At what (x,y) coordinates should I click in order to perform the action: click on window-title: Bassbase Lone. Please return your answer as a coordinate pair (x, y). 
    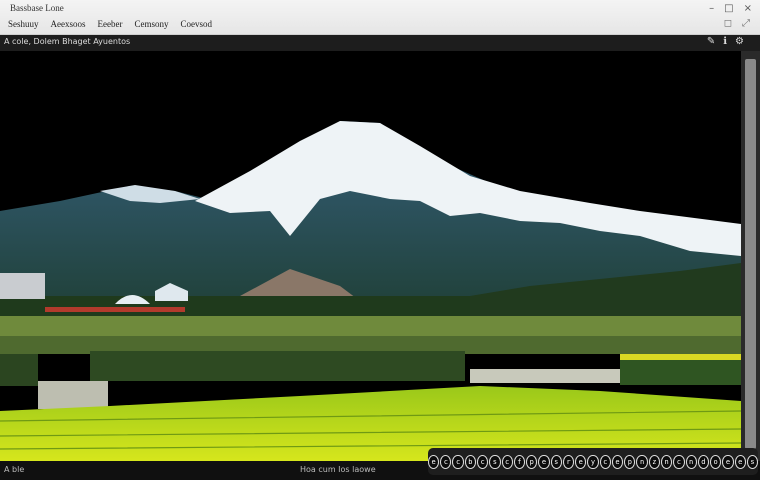
    Looking at the image, I should click on (37, 8).